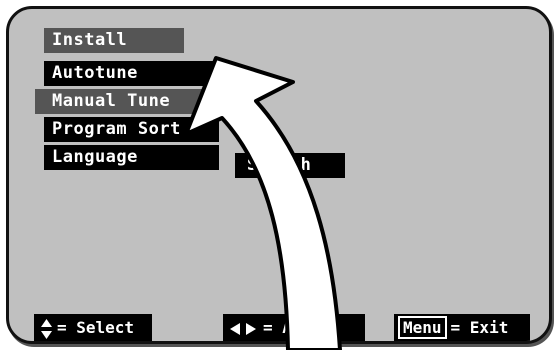 The image size is (558, 350). I want to click on menu-key: Menu, so click(422, 327).